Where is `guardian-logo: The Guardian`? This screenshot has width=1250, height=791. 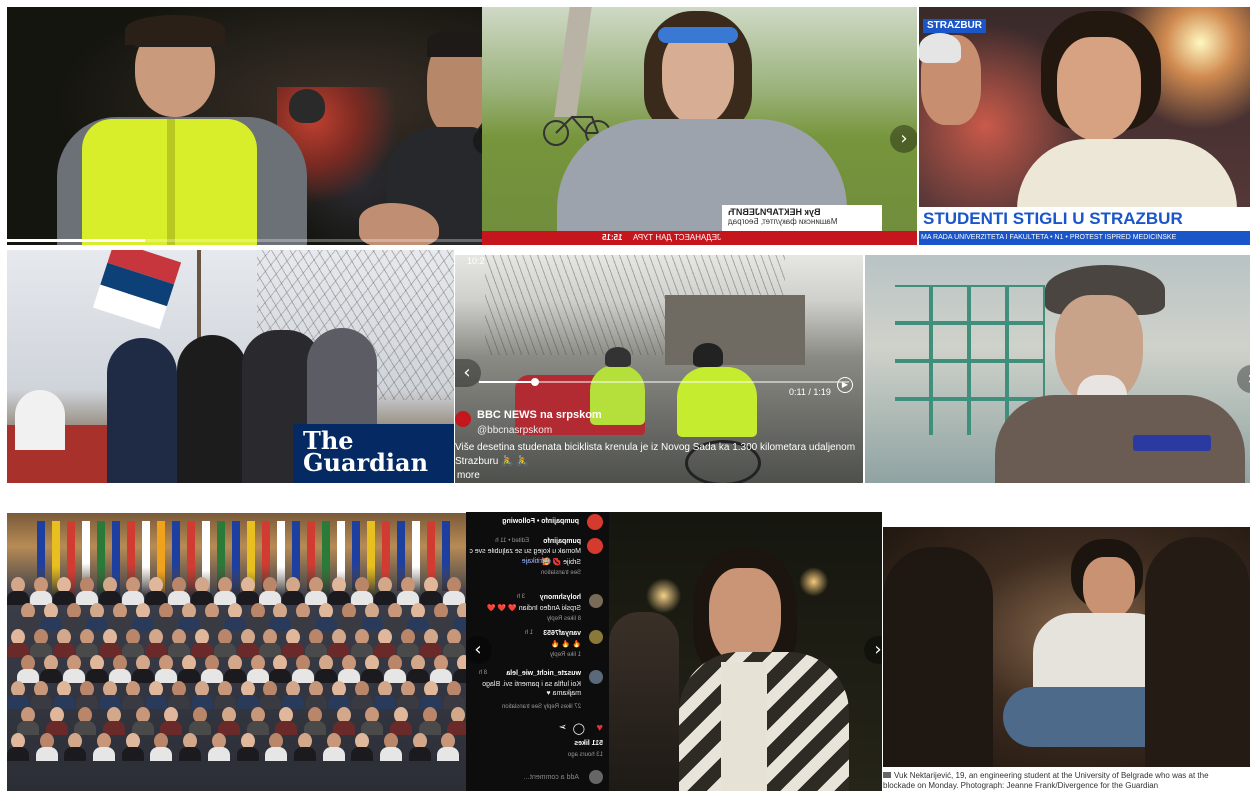
guardian-logo: The Guardian is located at coordinates (373, 453).